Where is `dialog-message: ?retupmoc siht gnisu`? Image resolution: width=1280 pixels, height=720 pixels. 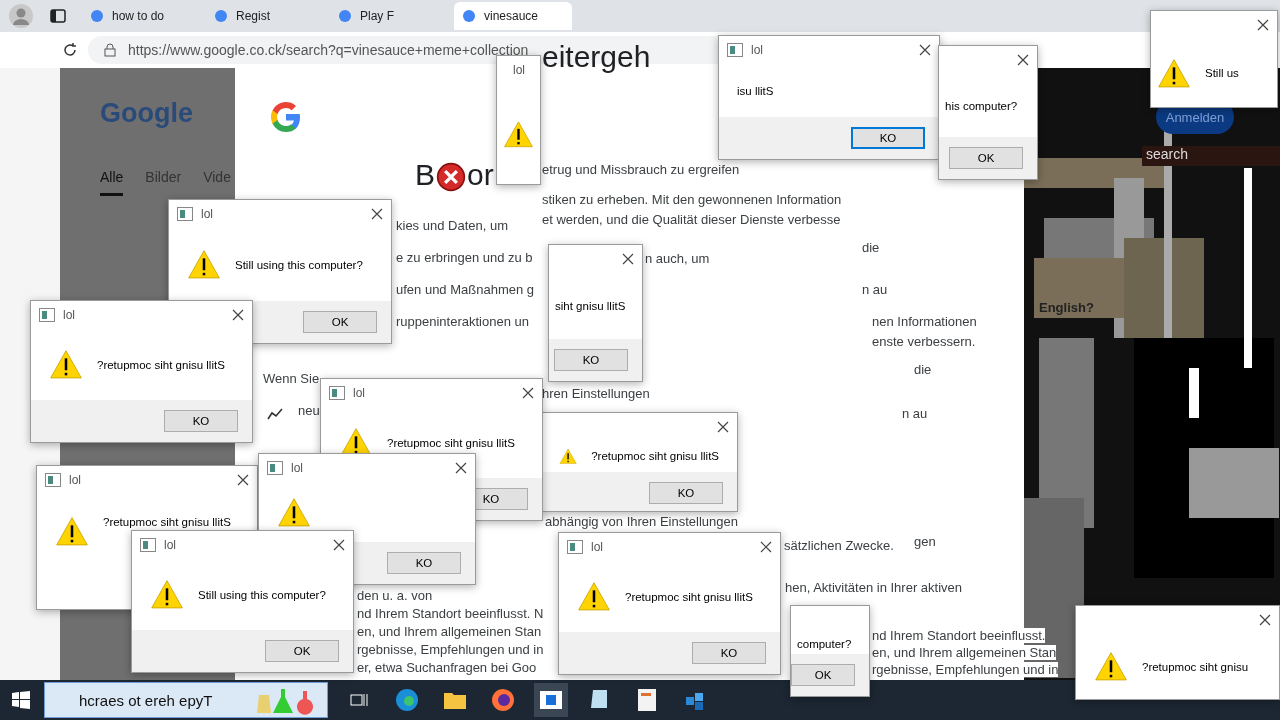
dialog-message: ?retupmoc siht gnisu is located at coordinates (1195, 666).